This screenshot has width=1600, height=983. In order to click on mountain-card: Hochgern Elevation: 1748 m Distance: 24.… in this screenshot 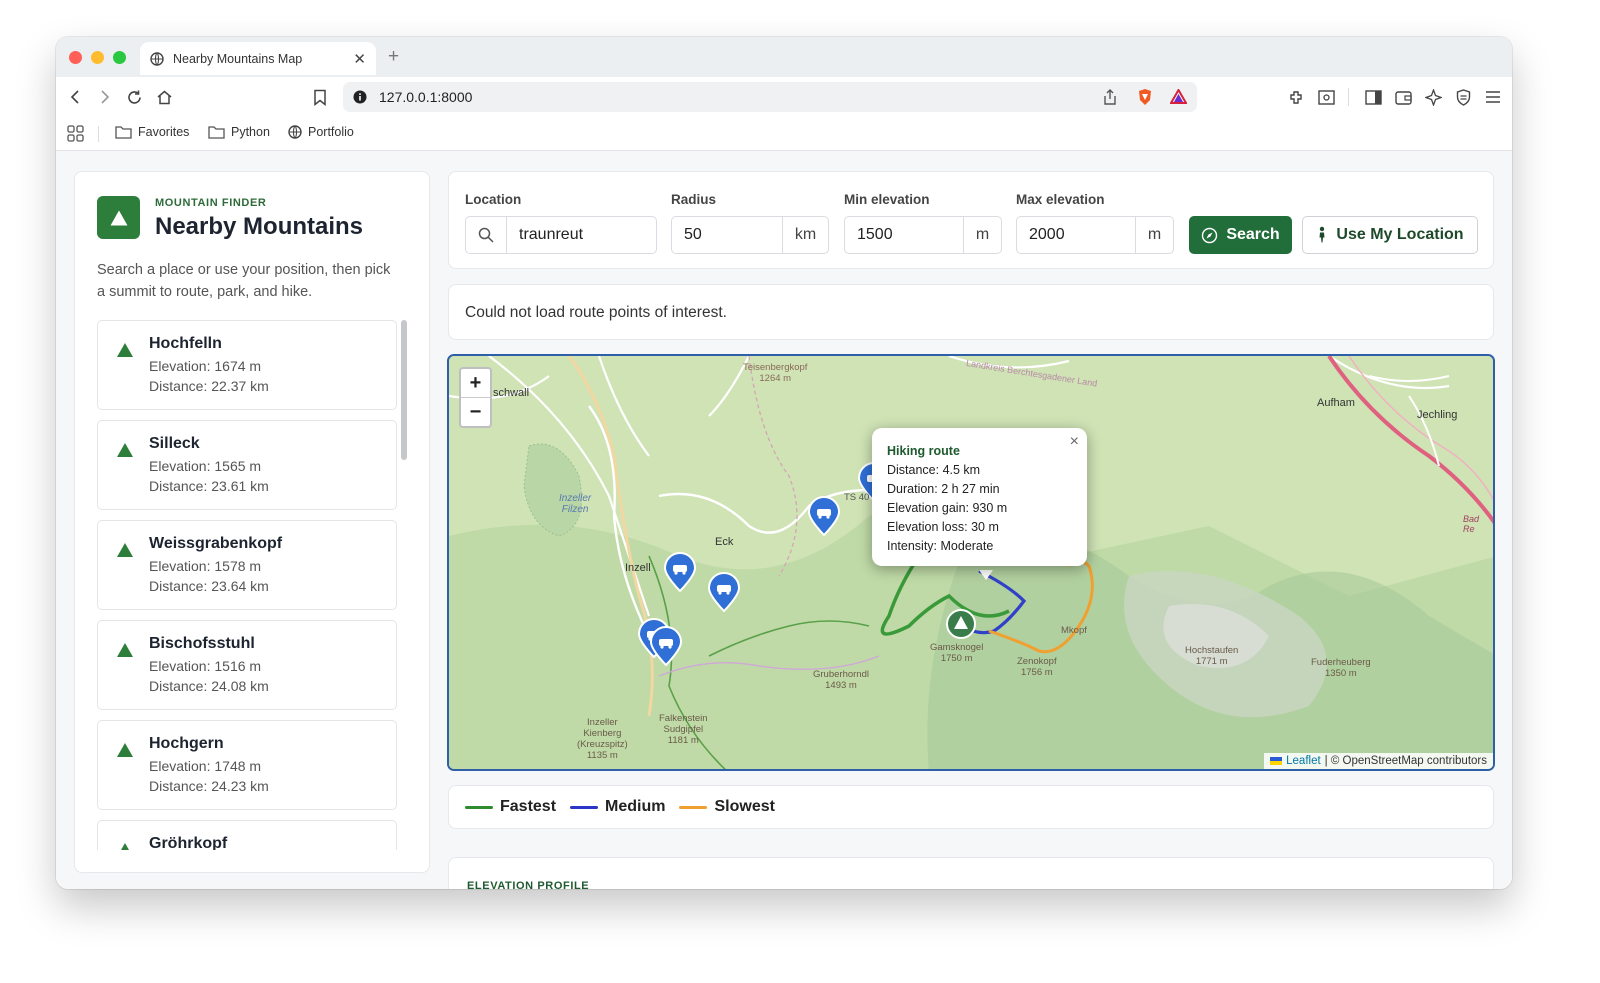, I will do `click(247, 765)`.